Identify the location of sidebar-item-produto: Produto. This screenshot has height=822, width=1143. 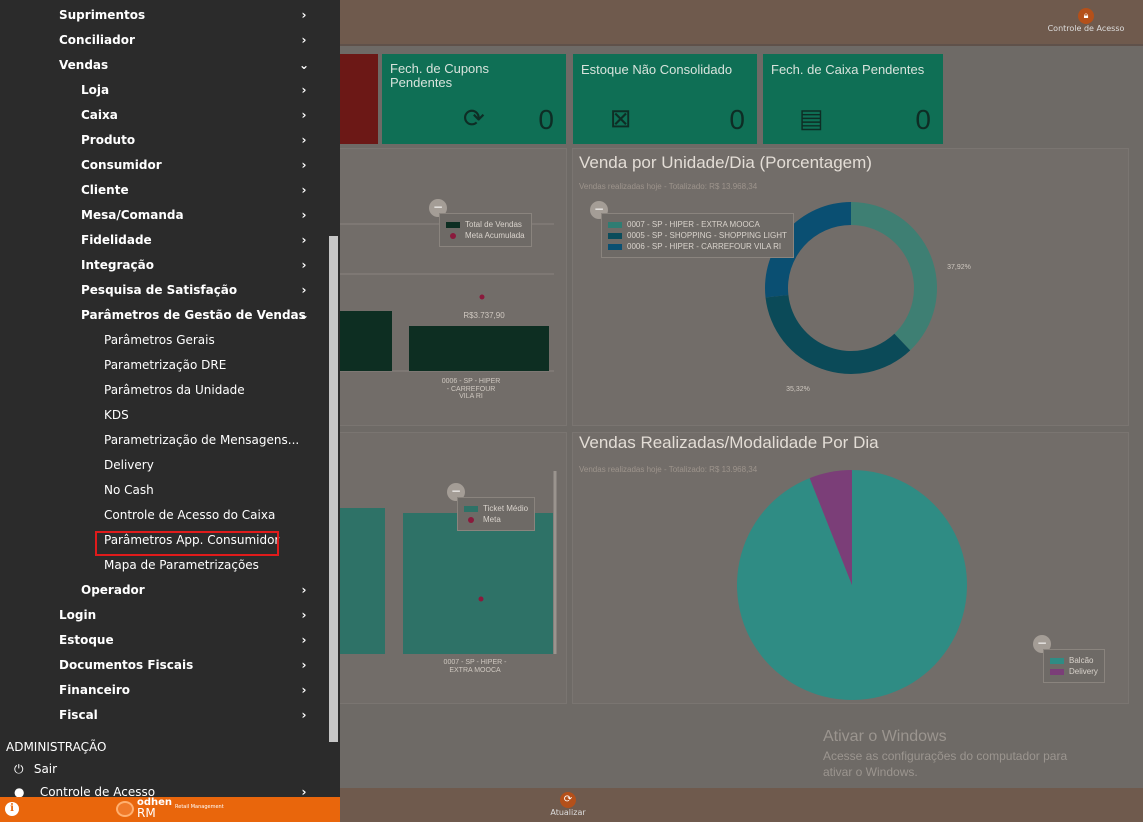
(108, 140).